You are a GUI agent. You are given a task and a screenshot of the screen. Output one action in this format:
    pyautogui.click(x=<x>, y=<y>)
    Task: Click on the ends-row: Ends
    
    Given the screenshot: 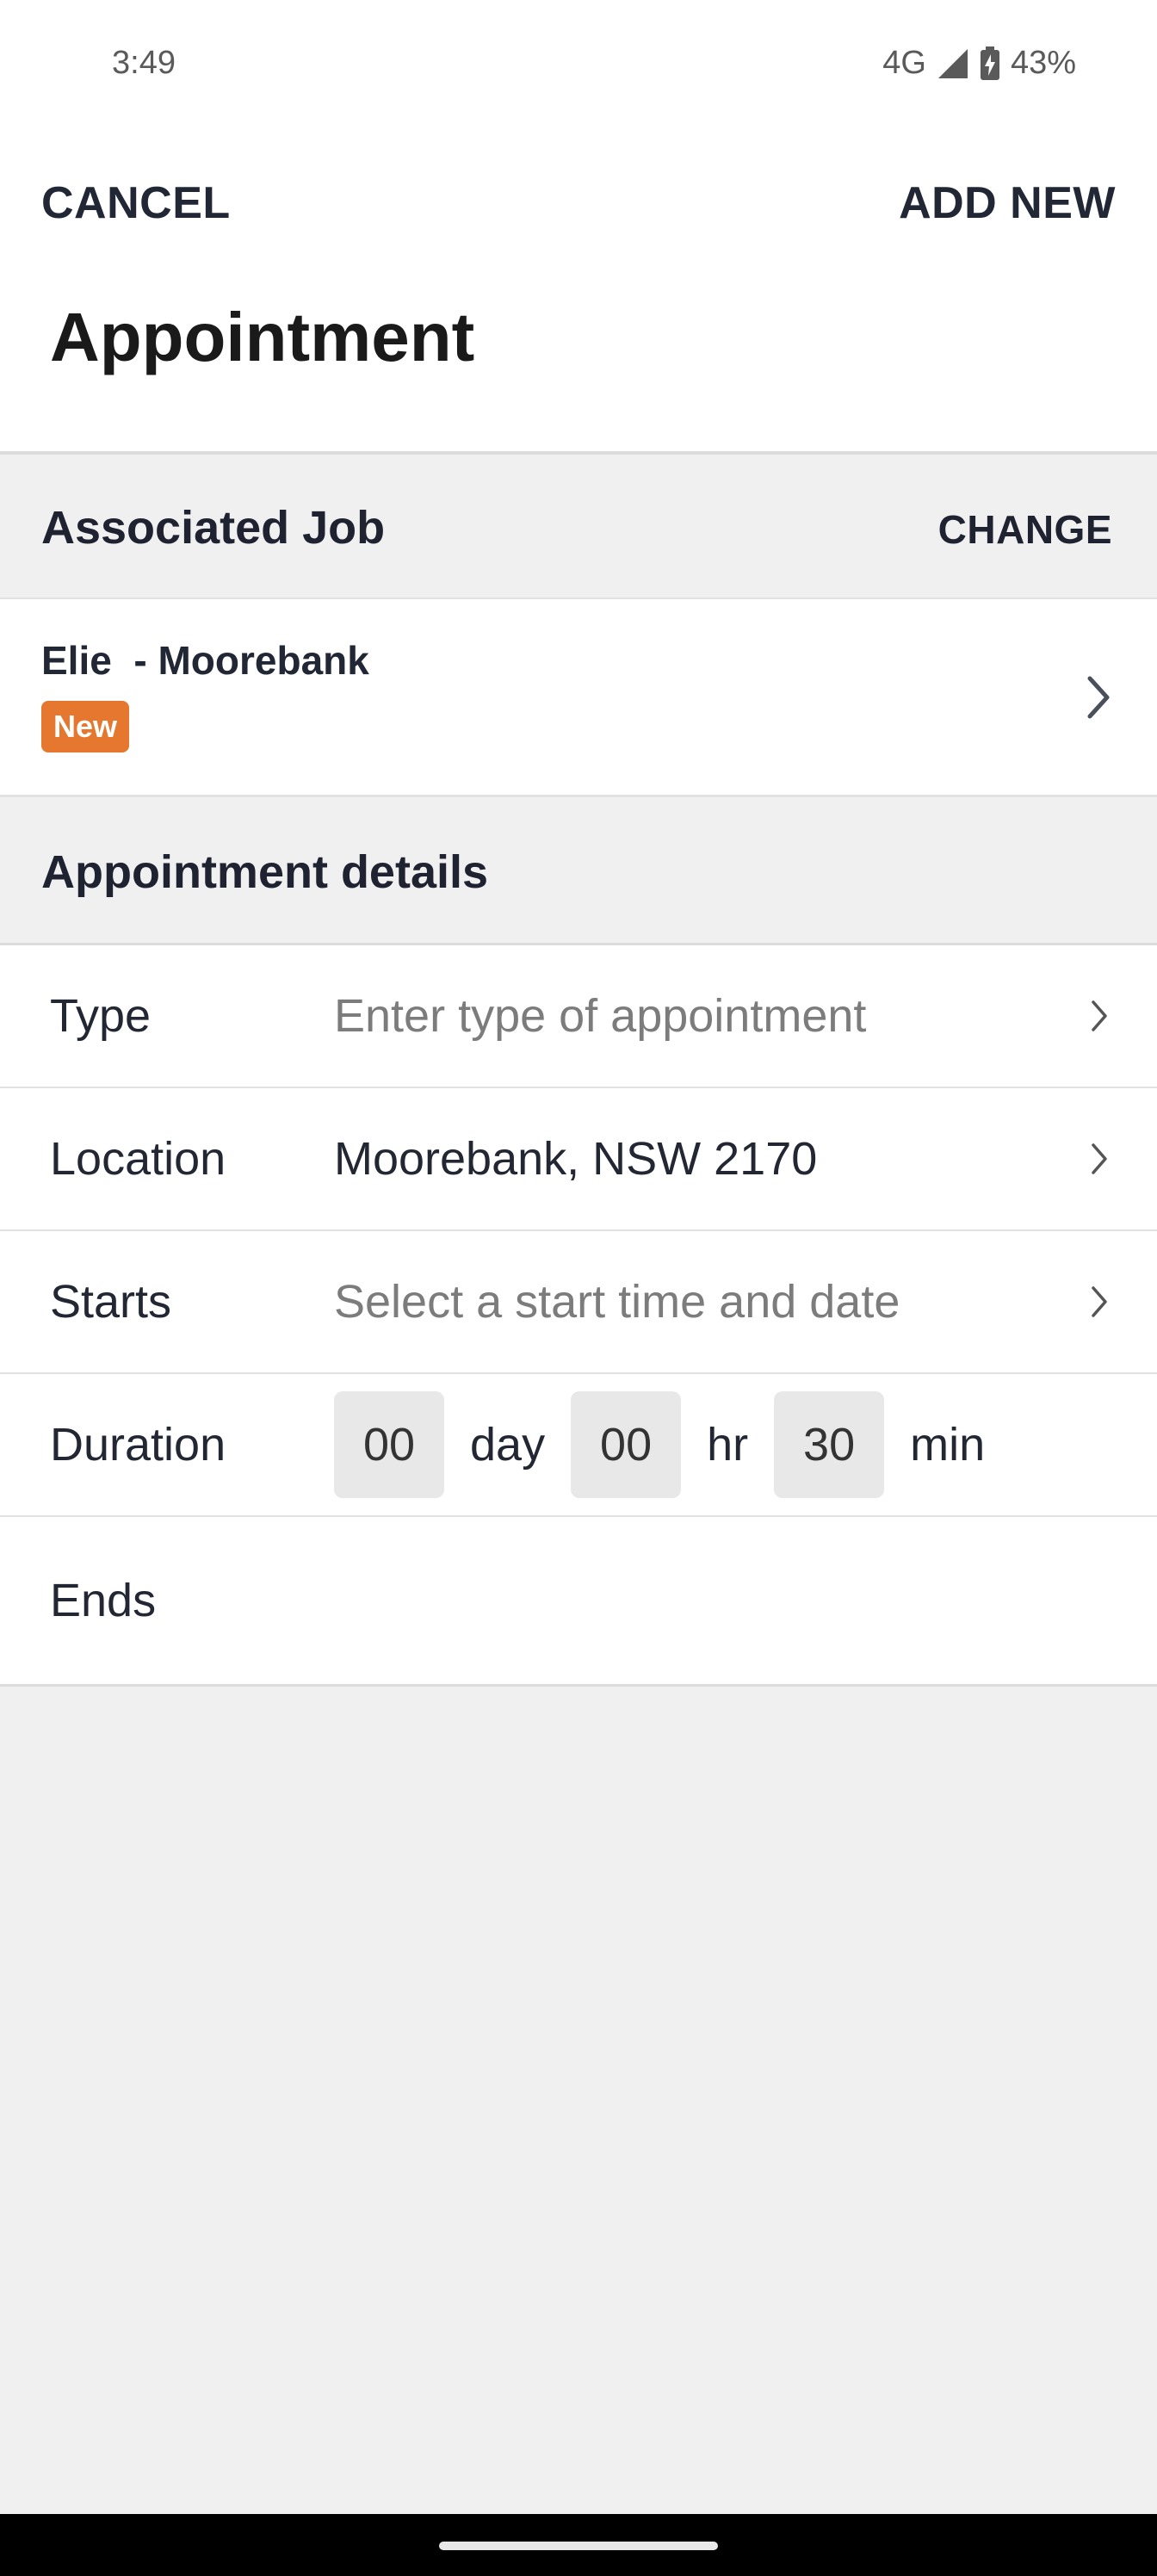 What is the action you would take?
    pyautogui.click(x=579, y=1600)
    